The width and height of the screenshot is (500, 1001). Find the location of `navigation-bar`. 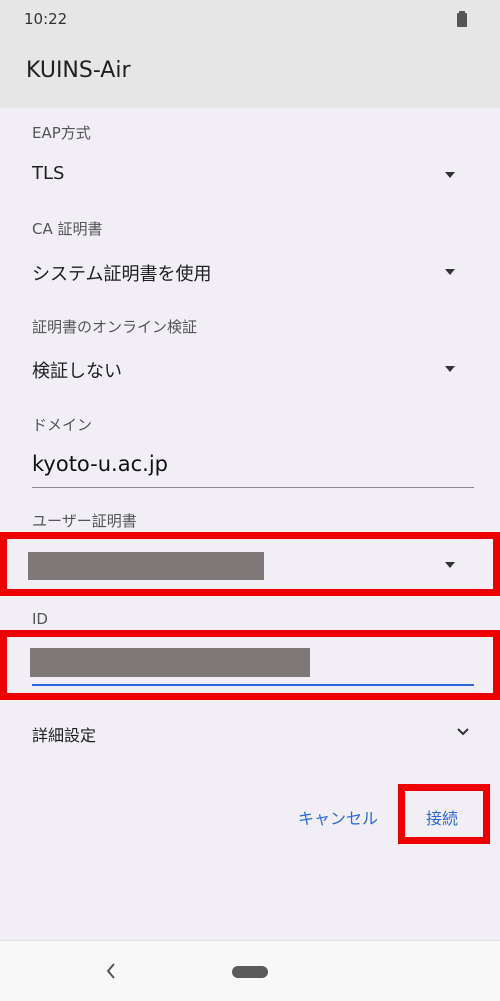

navigation-bar is located at coordinates (250, 970).